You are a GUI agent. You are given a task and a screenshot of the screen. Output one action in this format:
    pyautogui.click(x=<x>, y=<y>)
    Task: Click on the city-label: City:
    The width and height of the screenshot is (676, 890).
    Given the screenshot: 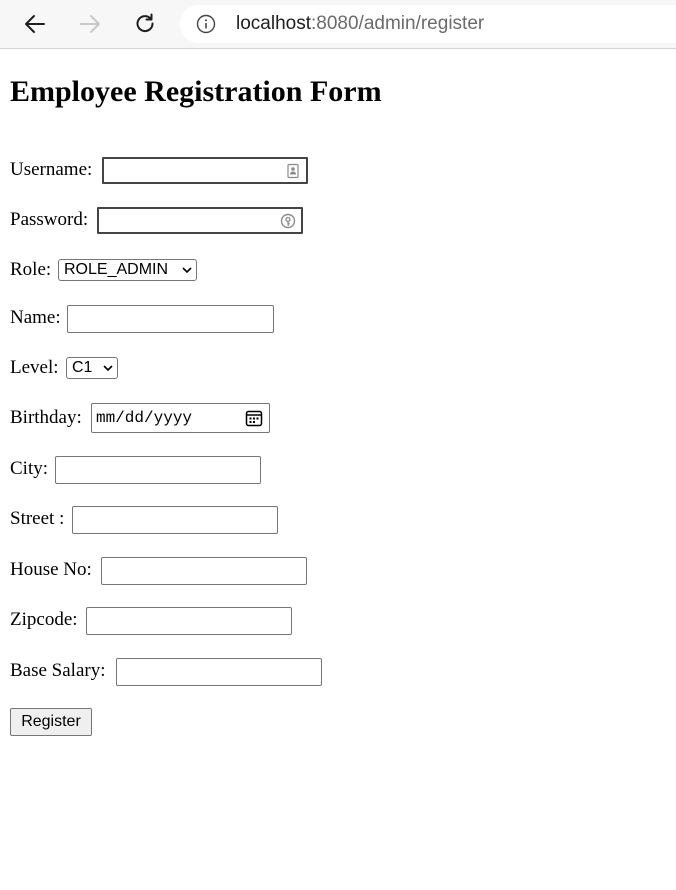 What is the action you would take?
    pyautogui.click(x=29, y=468)
    